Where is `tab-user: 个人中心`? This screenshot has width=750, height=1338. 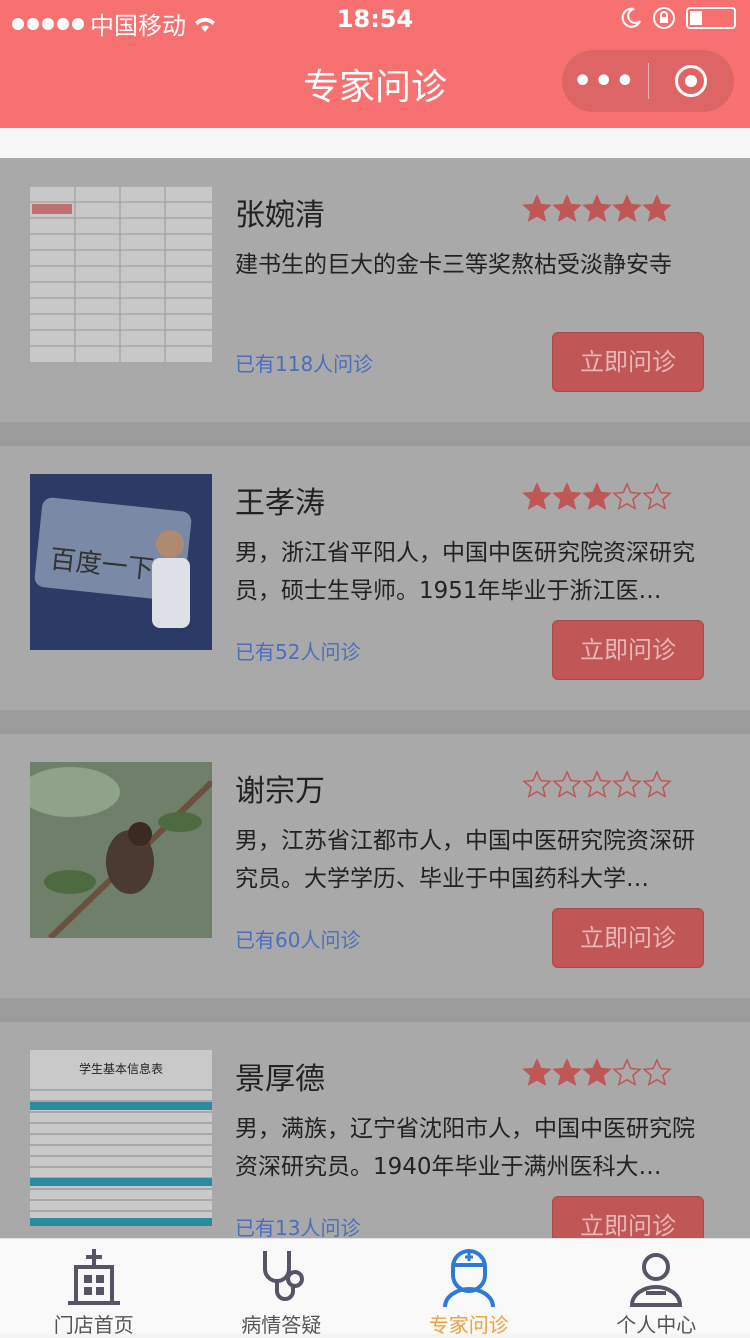 tab-user: 个人中心 is located at coordinates (656, 1286).